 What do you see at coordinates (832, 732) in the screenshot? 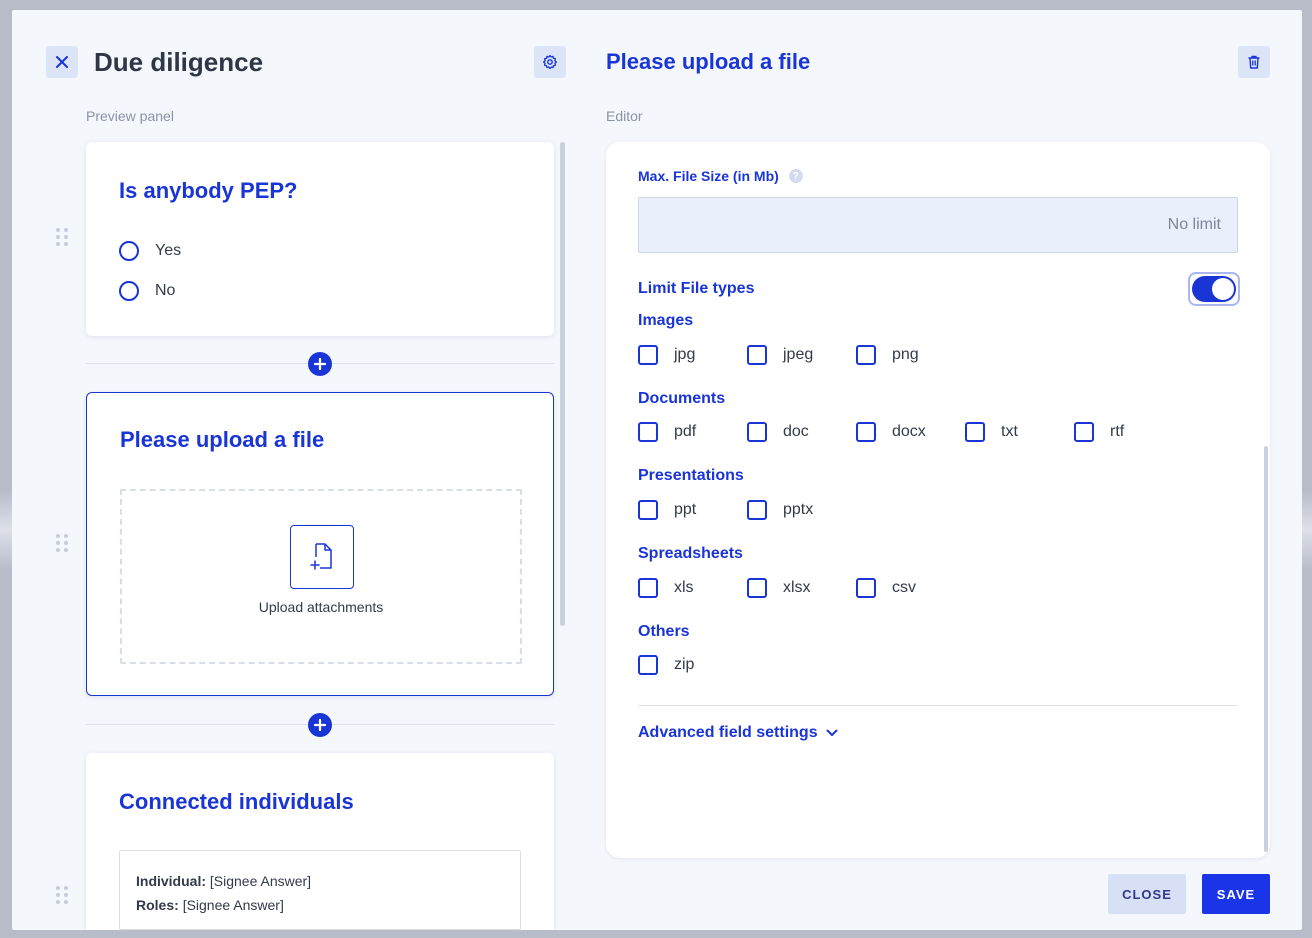
I see `chevron-down-icon` at bounding box center [832, 732].